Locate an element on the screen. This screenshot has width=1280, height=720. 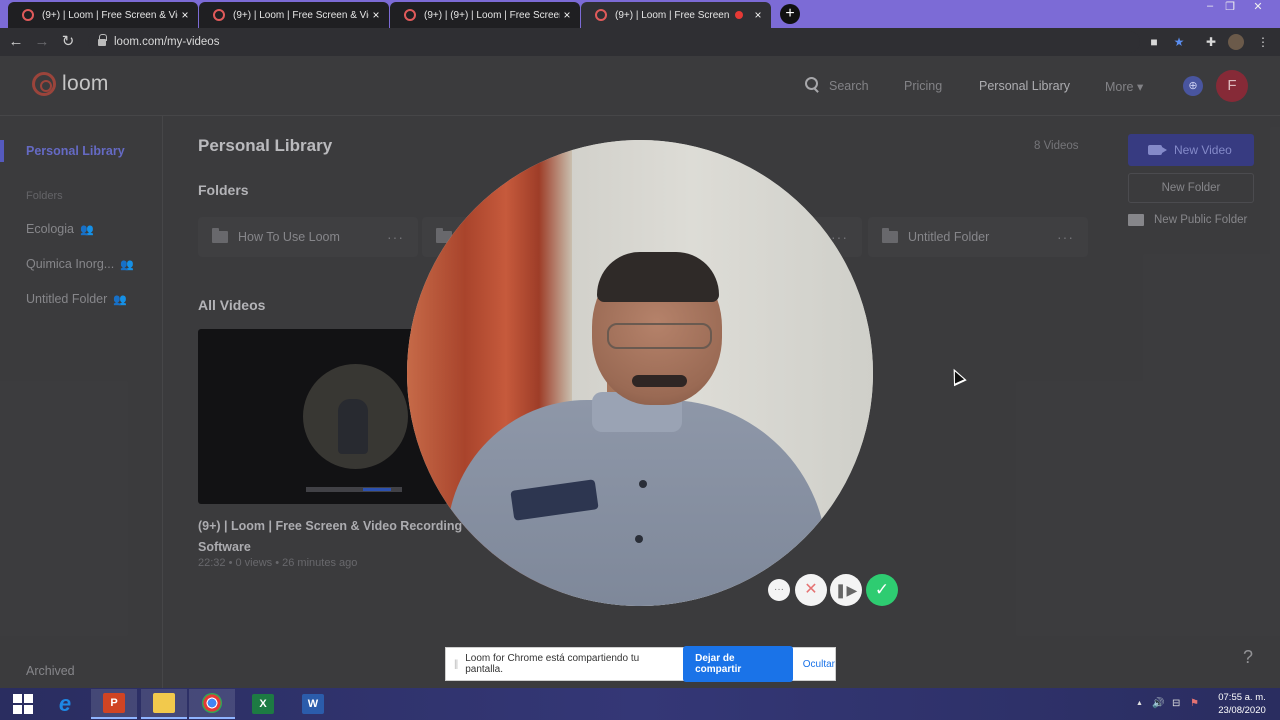
taskbar-app-excel: X is located at coordinates (263, 704).